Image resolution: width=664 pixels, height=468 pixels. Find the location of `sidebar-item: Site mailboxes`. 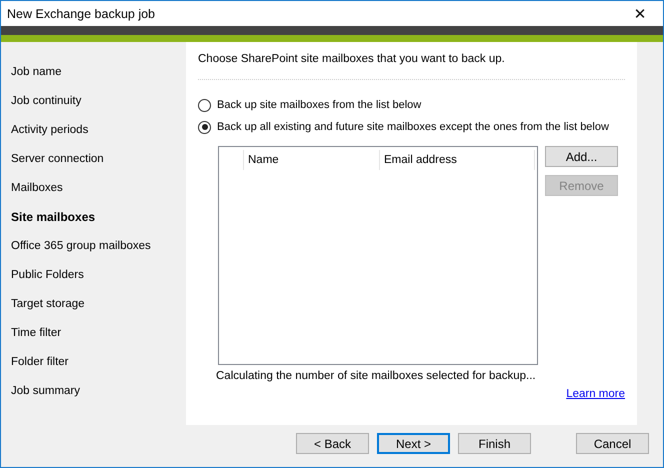

sidebar-item: Site mailboxes is located at coordinates (93, 221).